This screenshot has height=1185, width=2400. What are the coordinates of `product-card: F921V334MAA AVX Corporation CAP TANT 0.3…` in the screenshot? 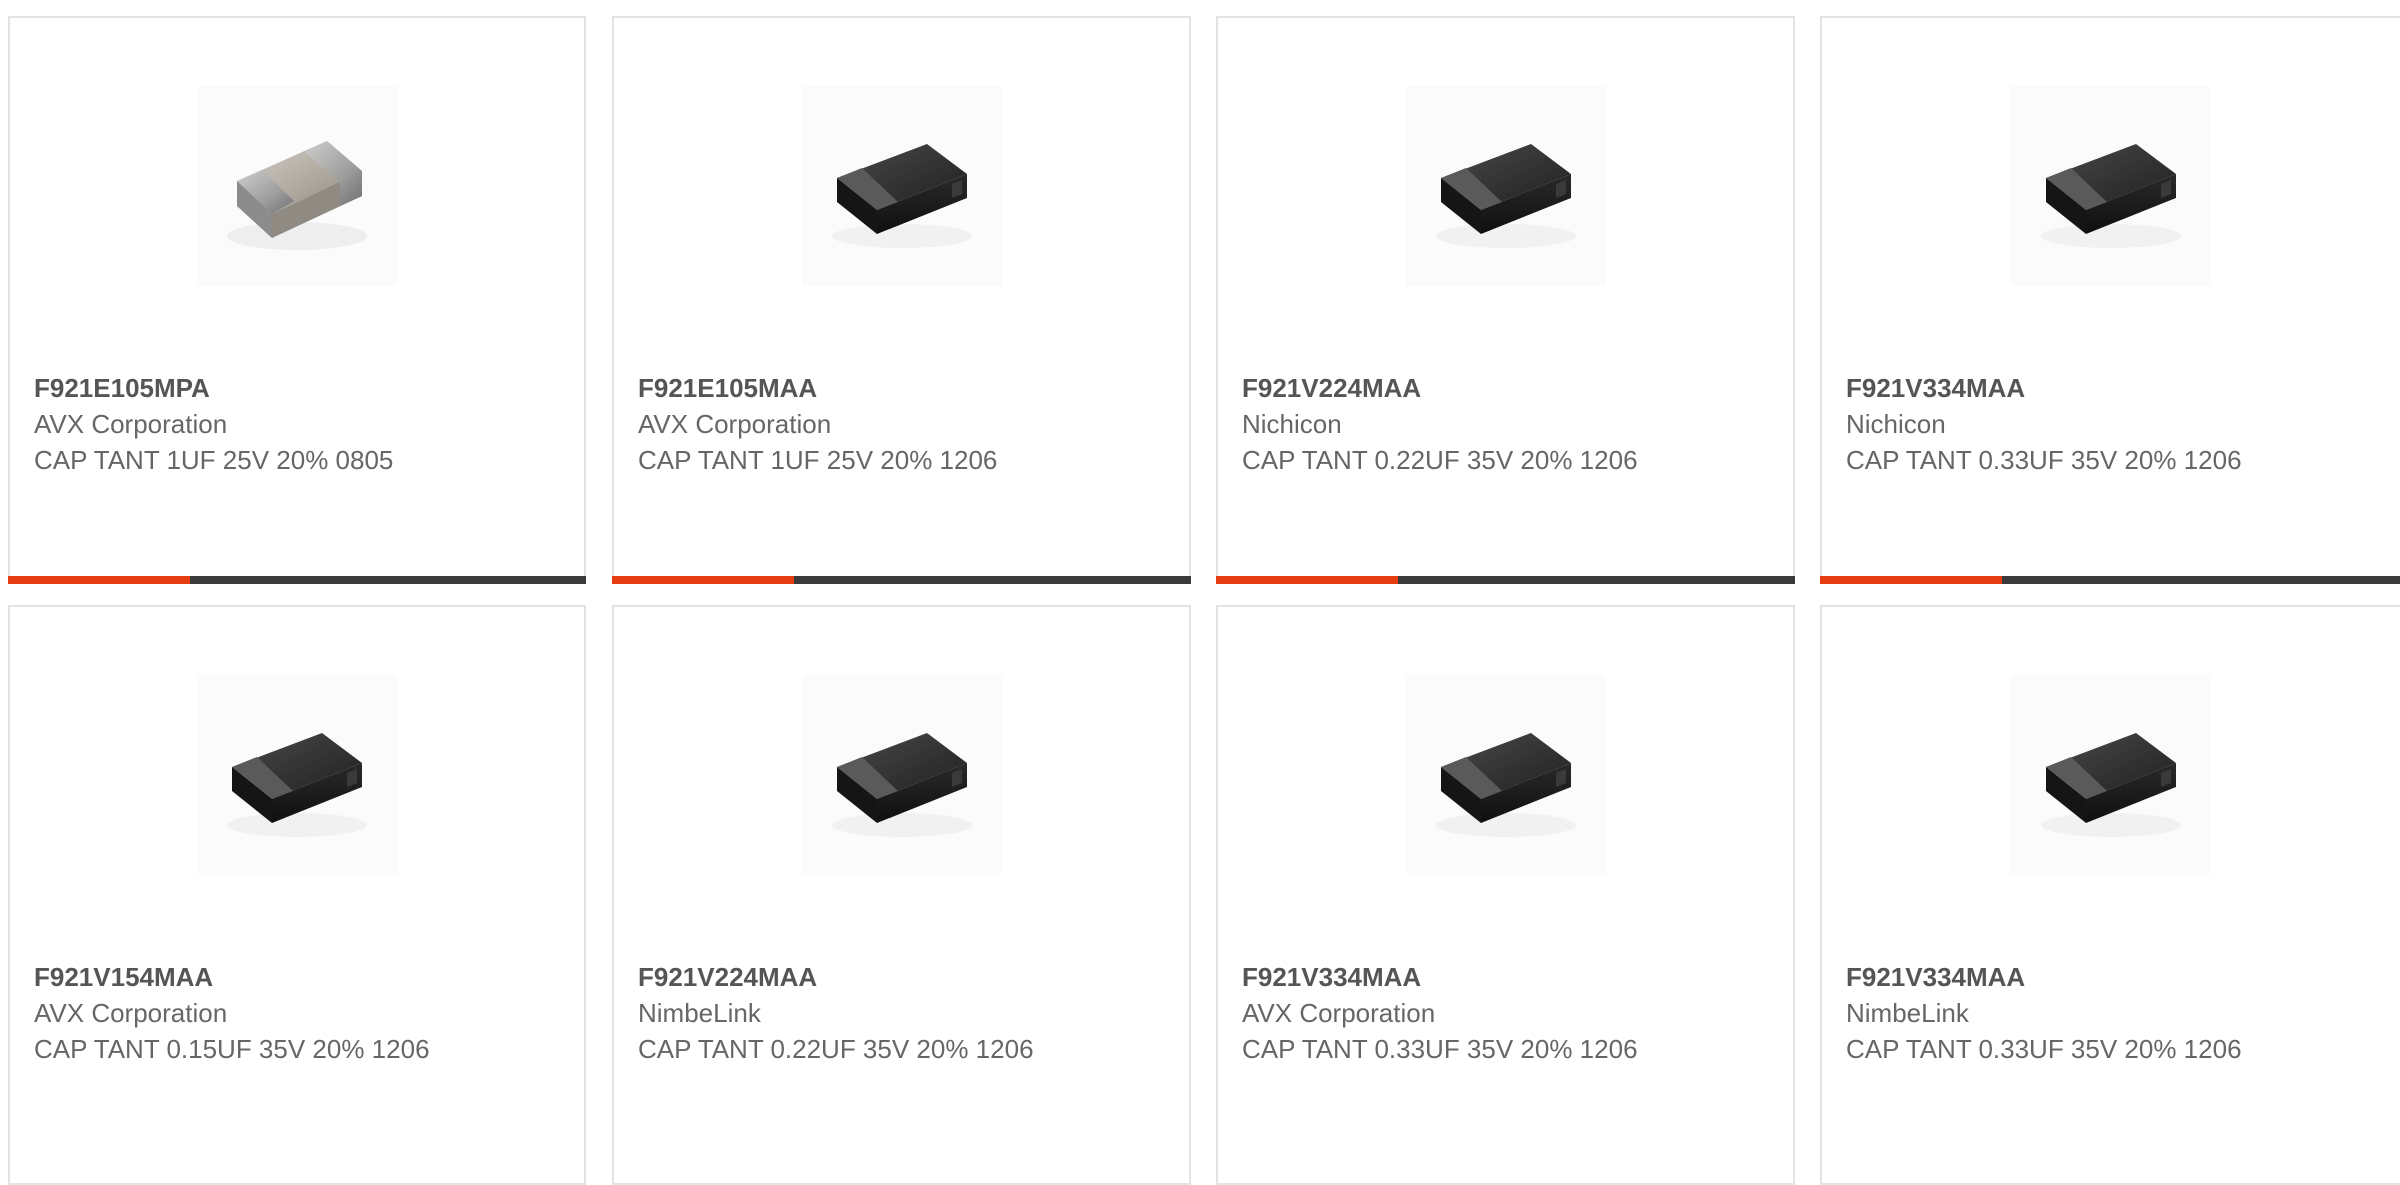 It's located at (1505, 895).